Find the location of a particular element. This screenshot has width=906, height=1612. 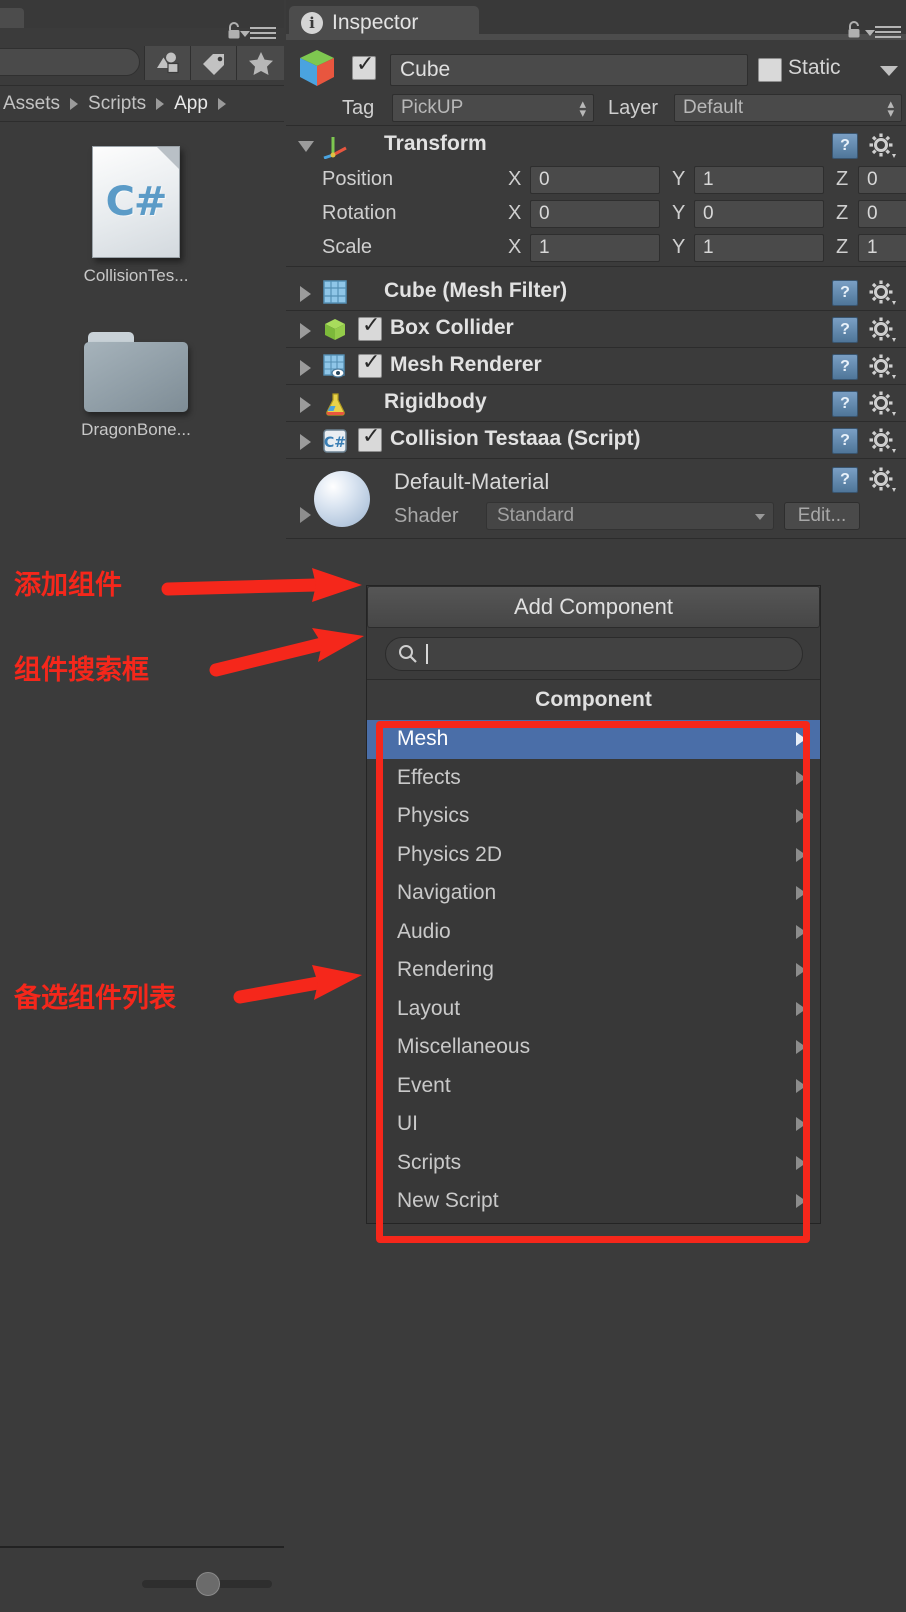

favorites-filter-icon is located at coordinates (260, 63).